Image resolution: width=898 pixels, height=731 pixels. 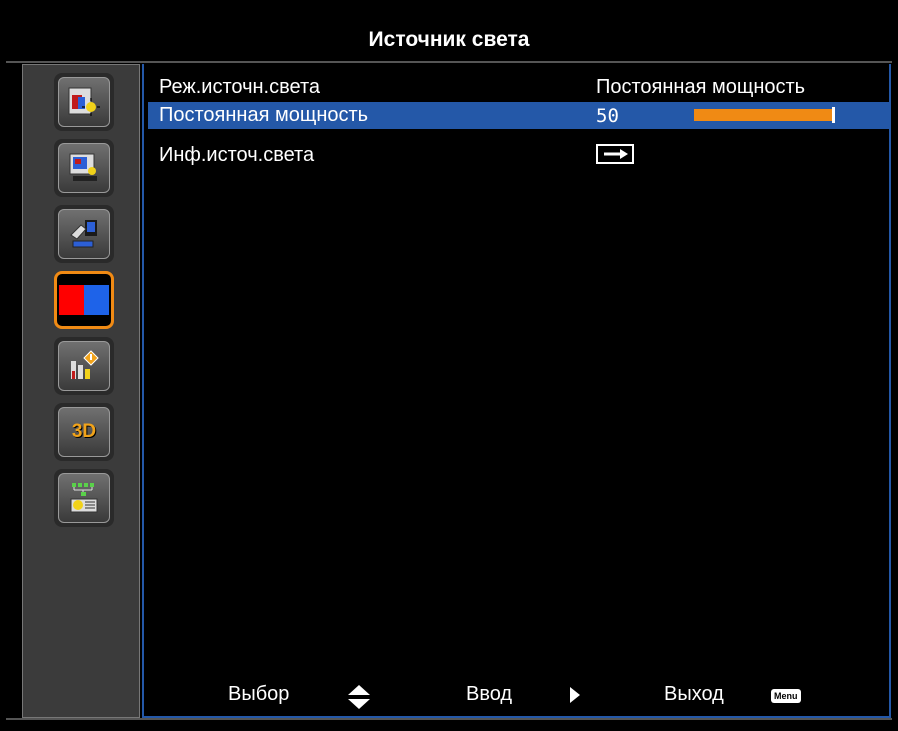 I want to click on constant-power-row: Постоянная мощность 50, so click(x=519, y=115).